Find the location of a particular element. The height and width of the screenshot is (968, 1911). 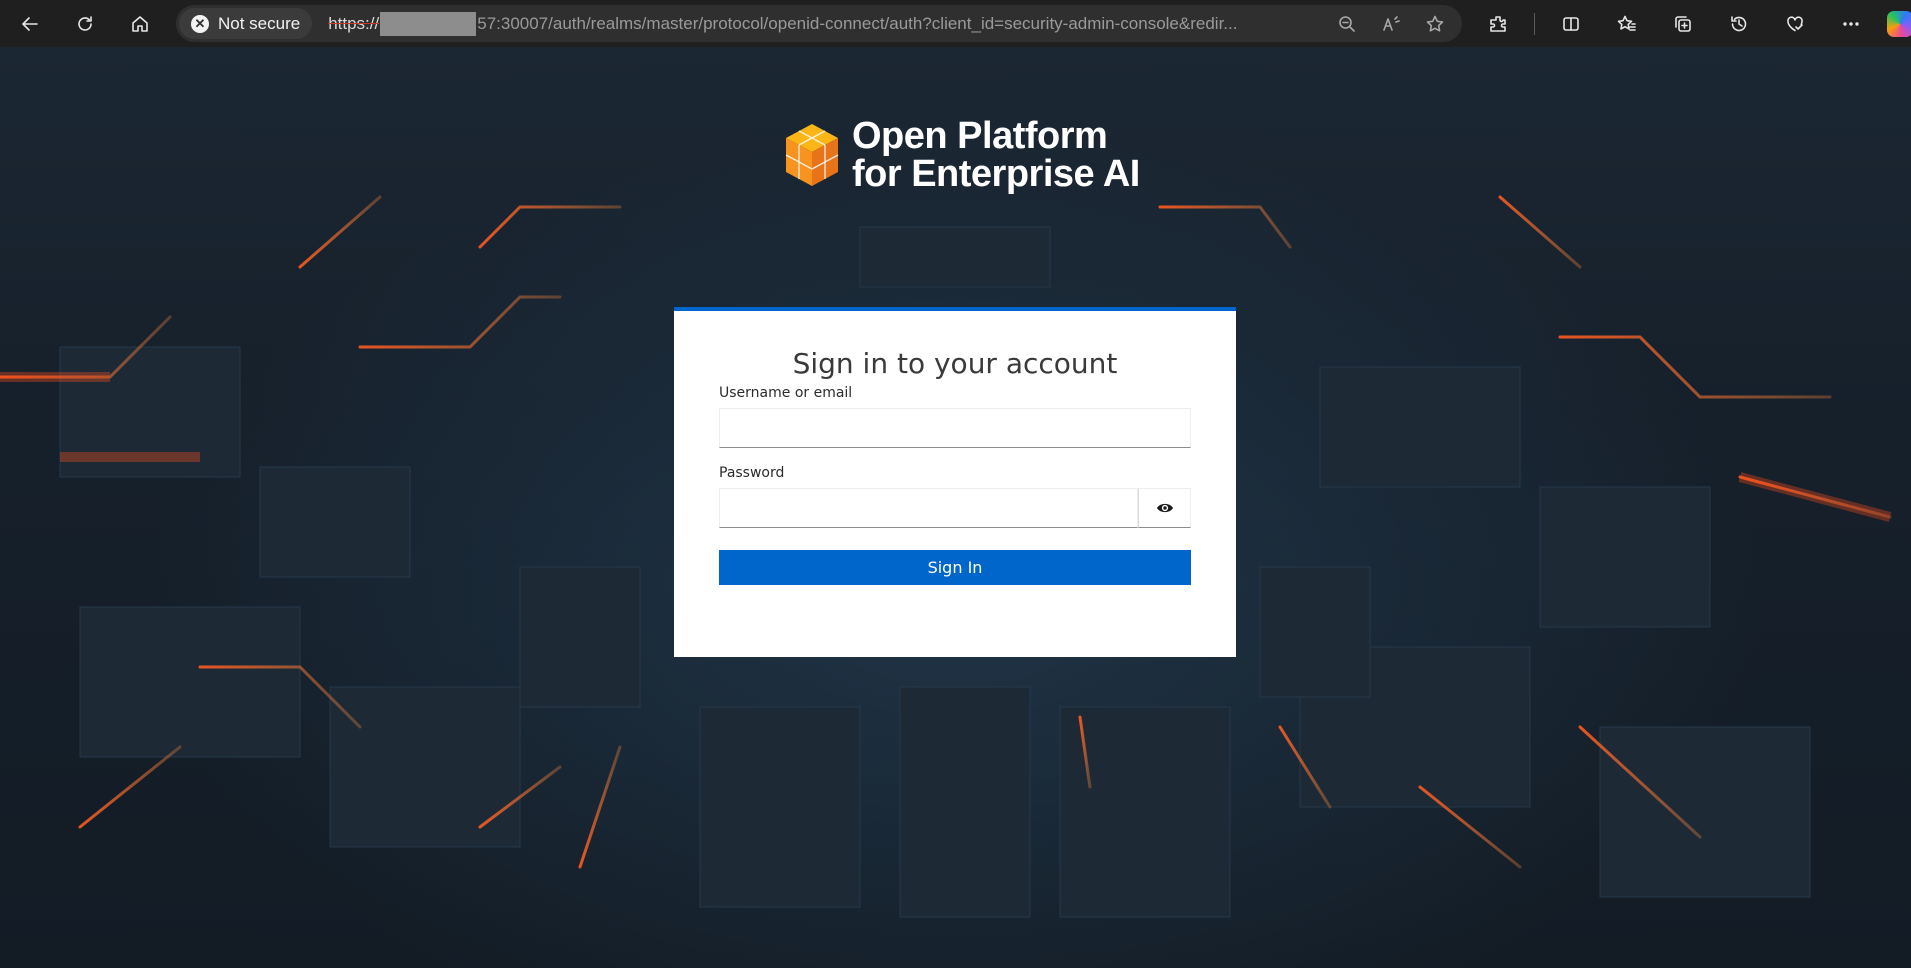

split-screen-icon is located at coordinates (1571, 24).